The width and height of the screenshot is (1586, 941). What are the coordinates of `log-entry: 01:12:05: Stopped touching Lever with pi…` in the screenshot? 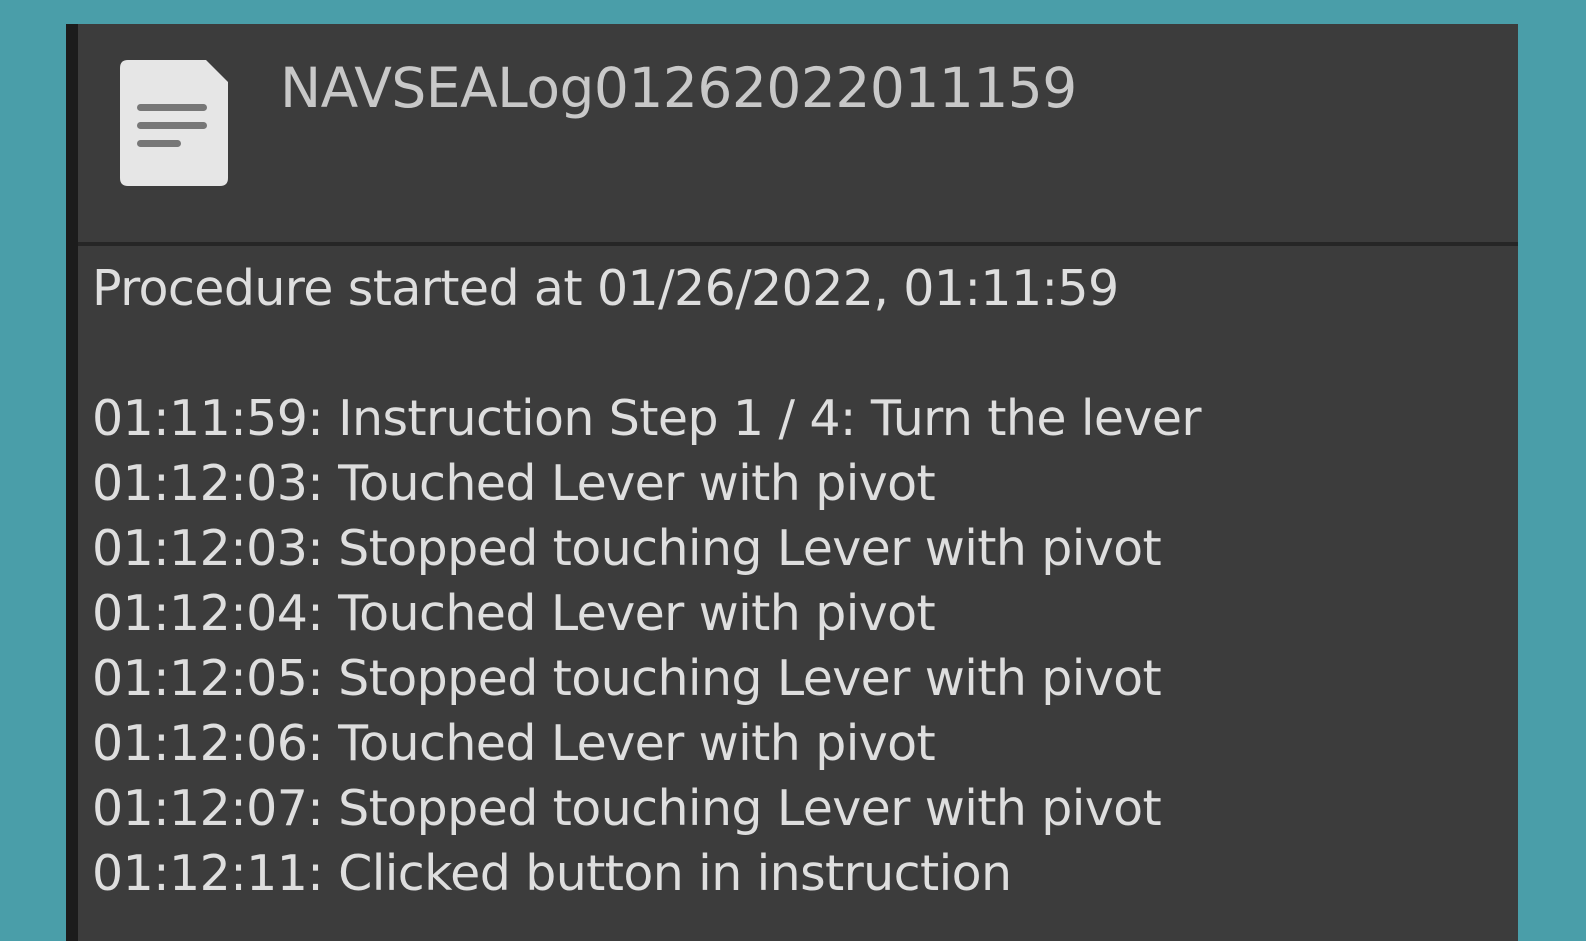 It's located at (627, 678).